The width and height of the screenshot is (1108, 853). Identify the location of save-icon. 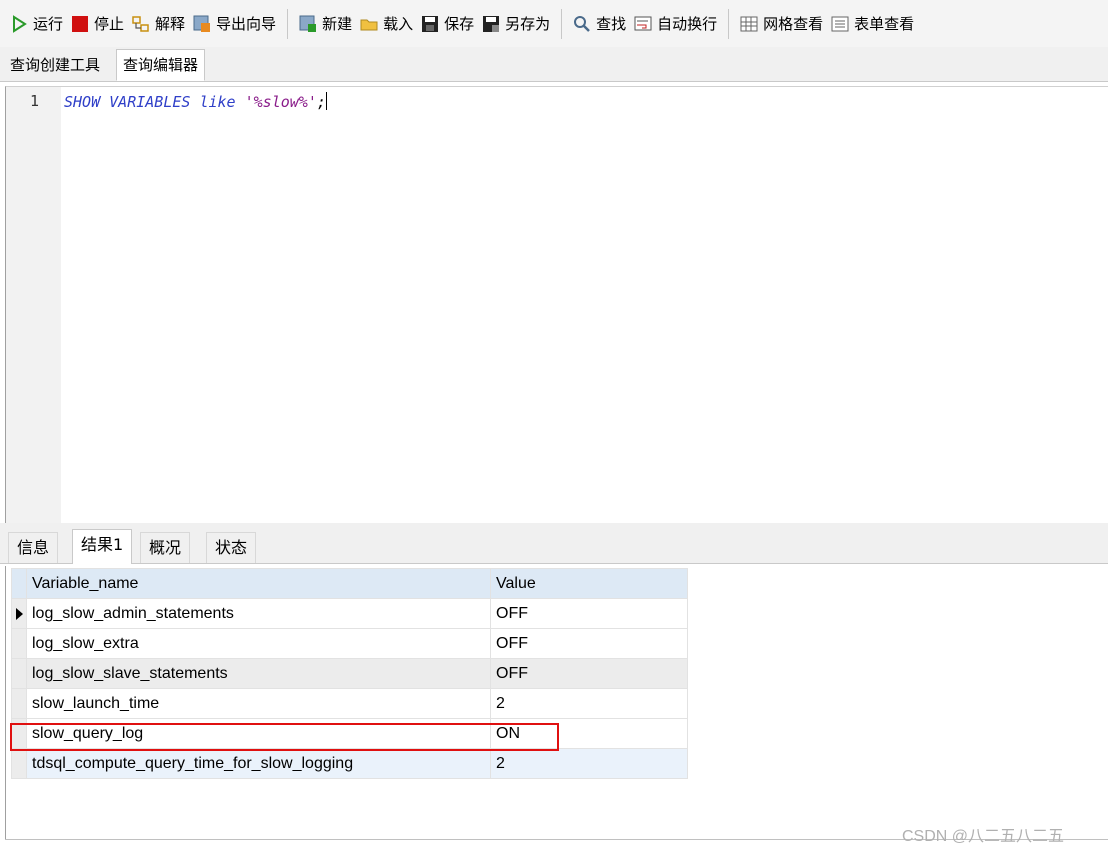
(430, 24).